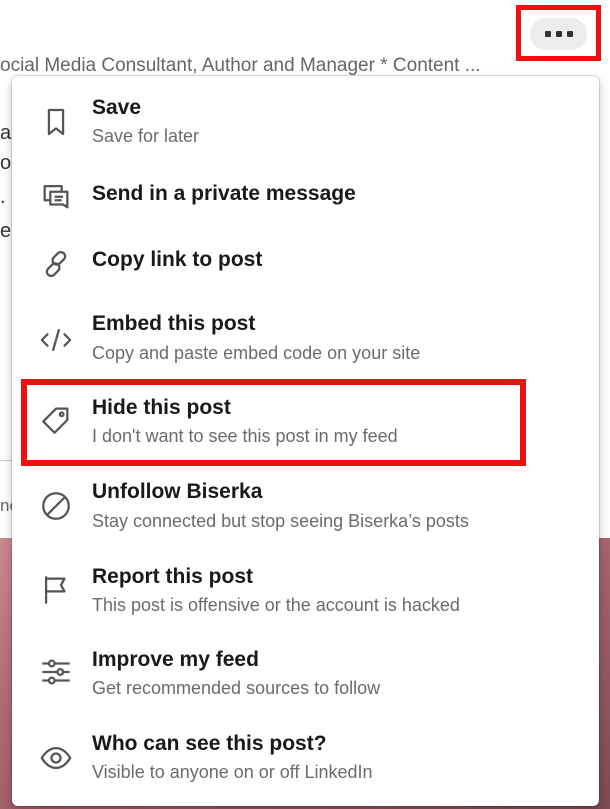 The height and width of the screenshot is (809, 610). I want to click on post-text-fragment: a, so click(6, 133).